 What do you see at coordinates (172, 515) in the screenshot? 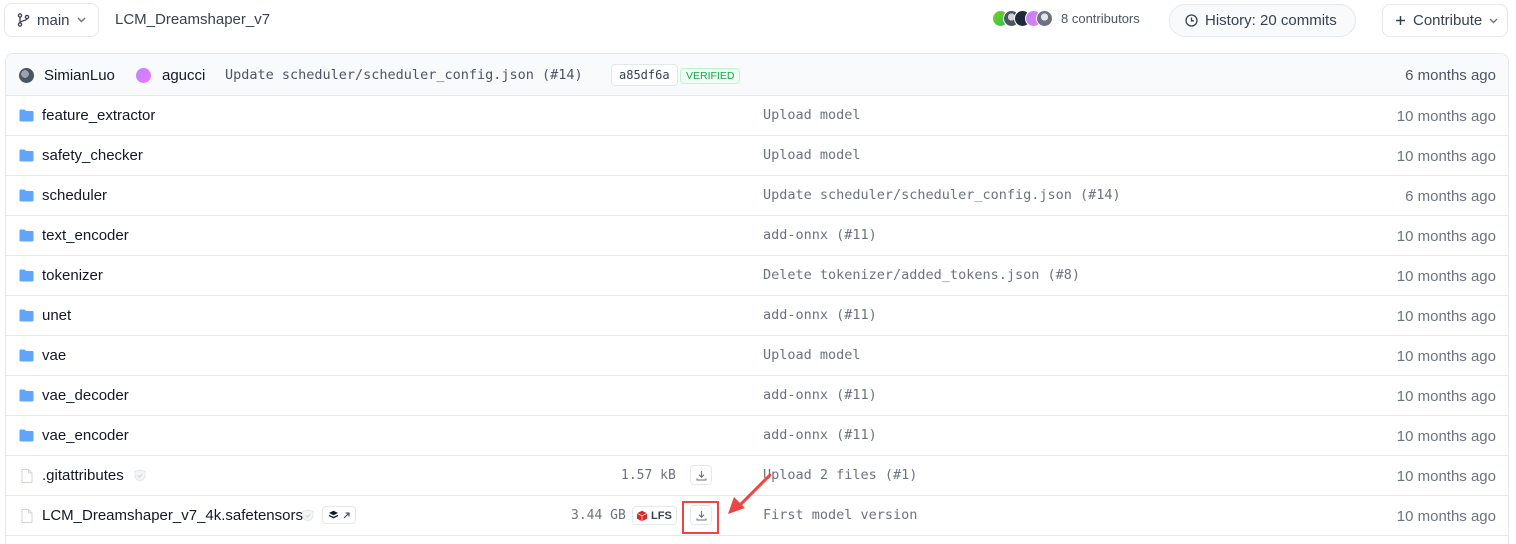
I see `file-name: LCM_Dreamshaper_v7_4k.safetensors` at bounding box center [172, 515].